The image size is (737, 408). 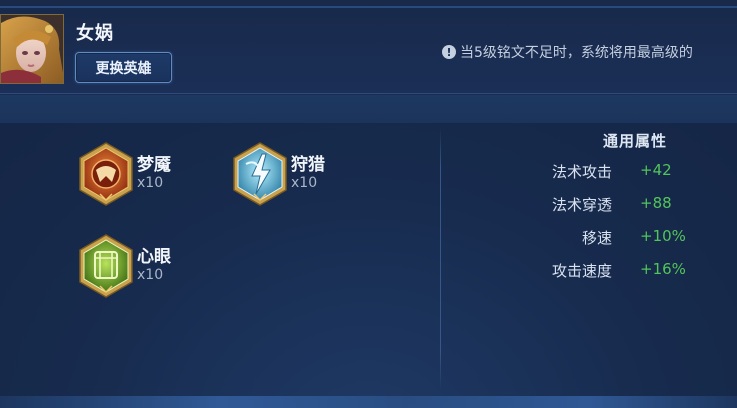 I want to click on attribute-row: 移速 +10%, so click(x=605, y=238).